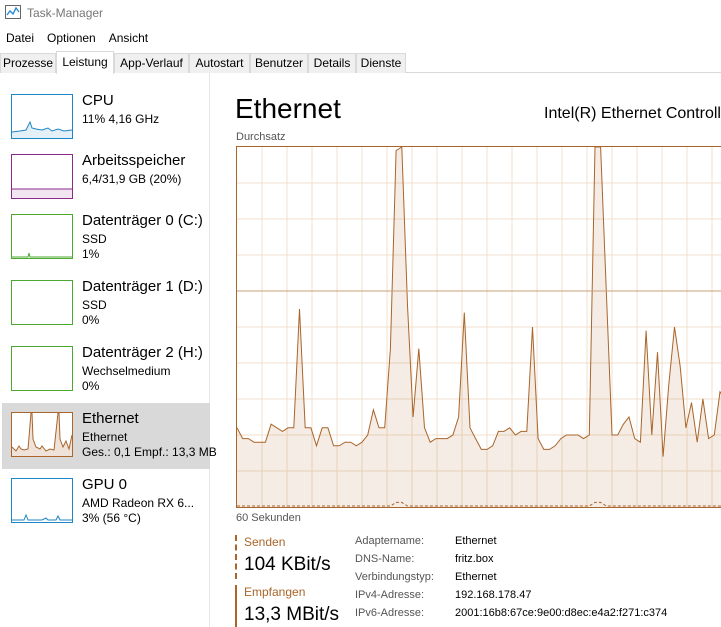 The image size is (721, 627). Describe the element at coordinates (13, 12) in the screenshot. I see `task-manager-icon` at that location.